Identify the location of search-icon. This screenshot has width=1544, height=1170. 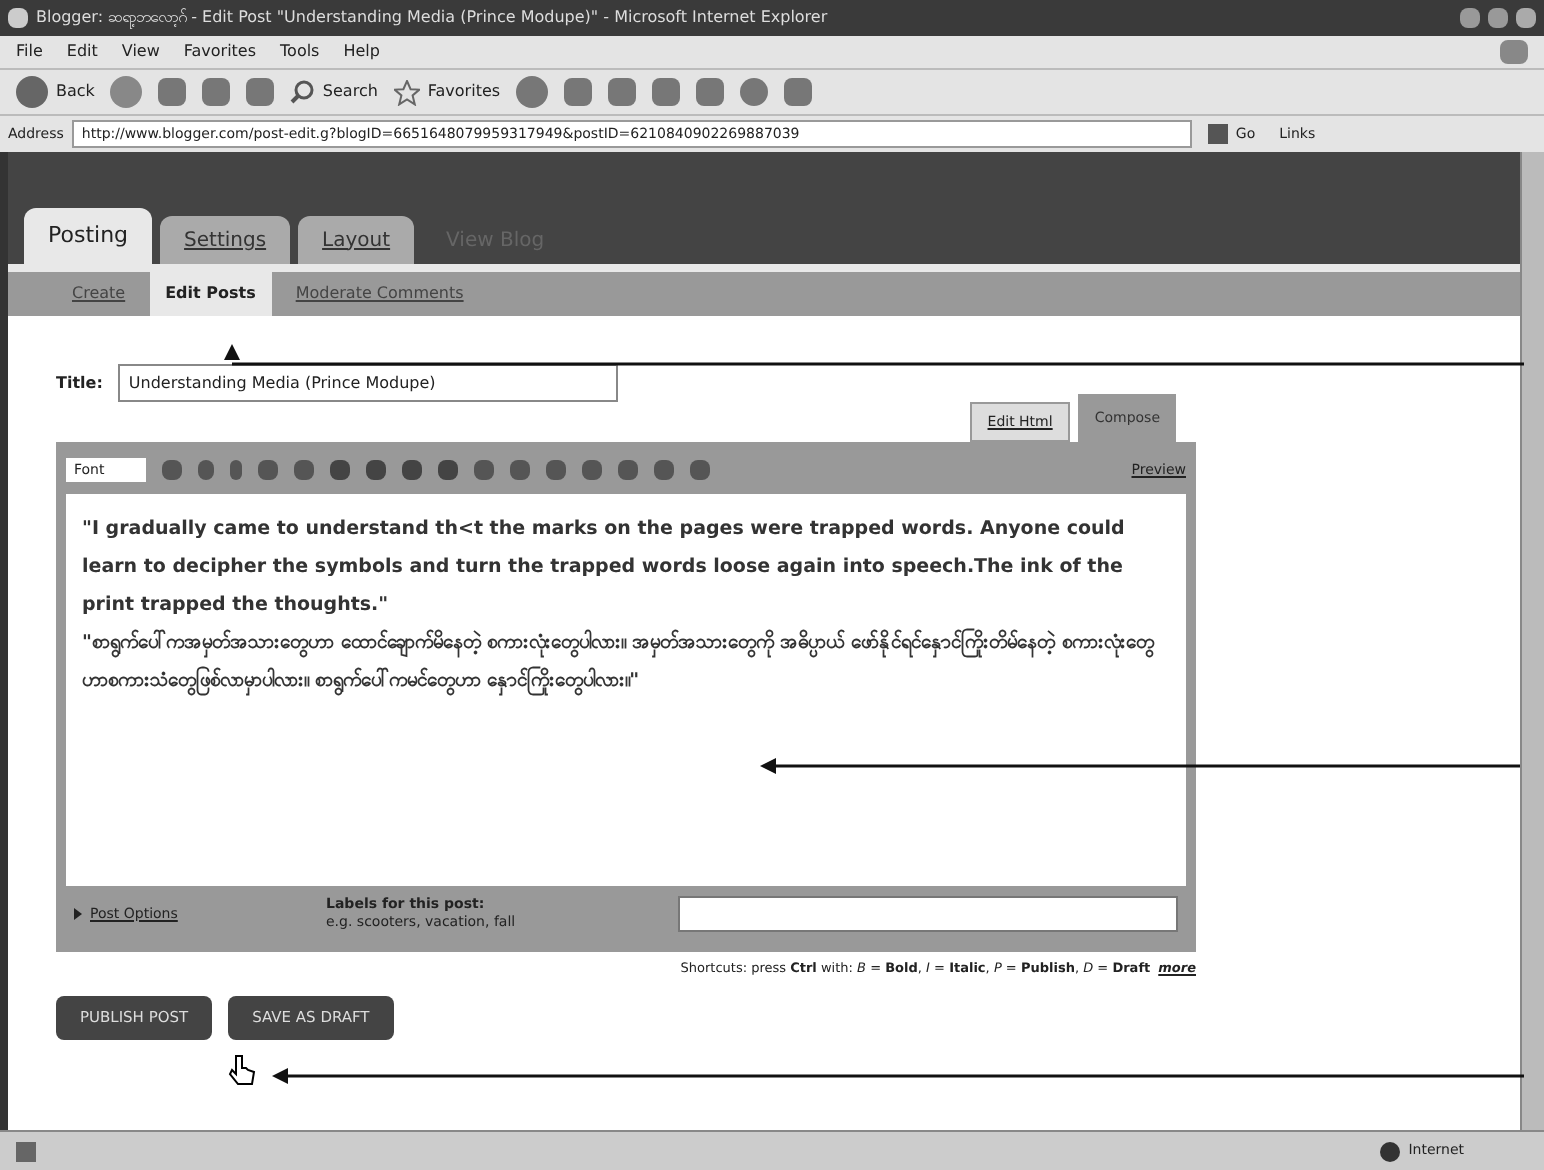
(302, 92).